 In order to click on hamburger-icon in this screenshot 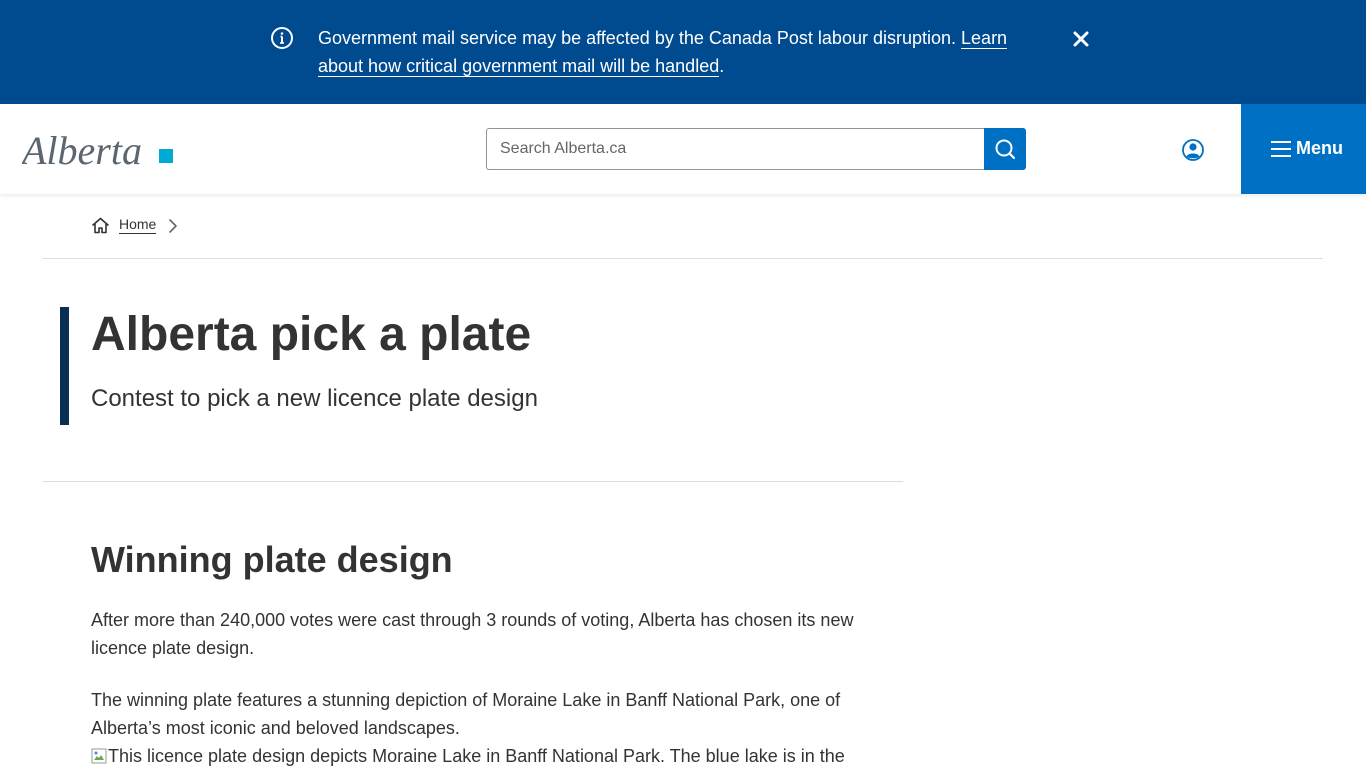, I will do `click(1281, 149)`.